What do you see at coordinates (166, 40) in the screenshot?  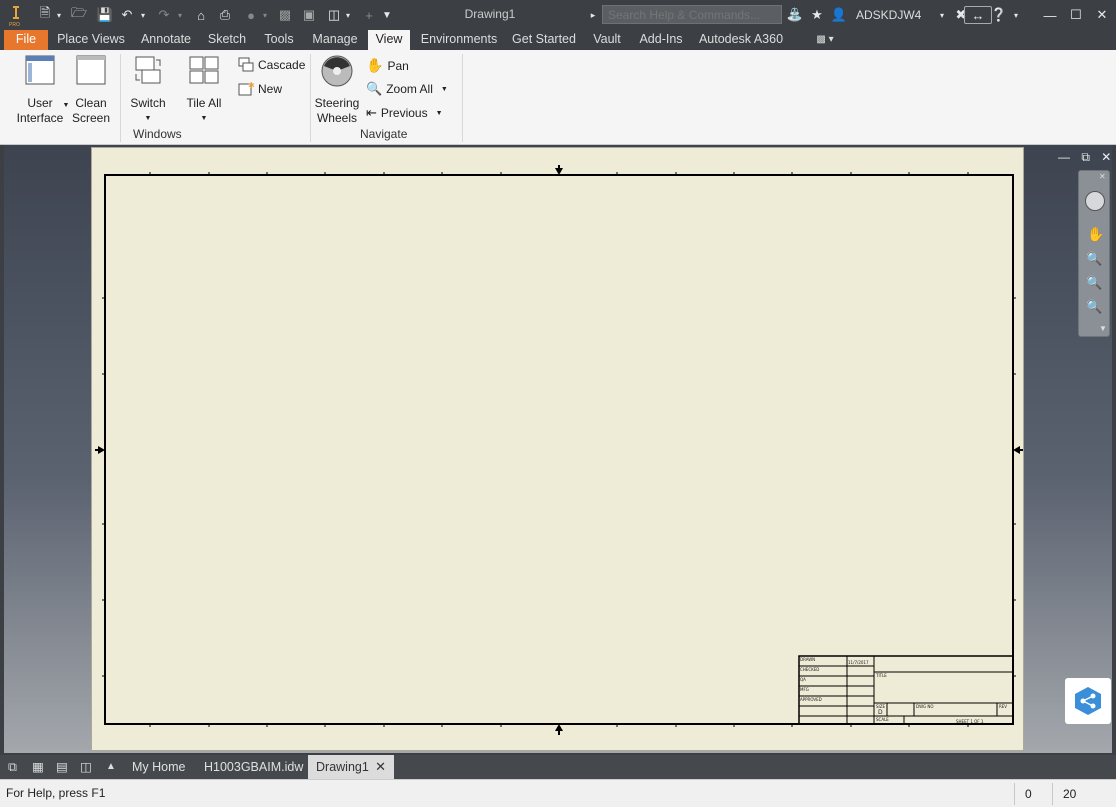 I see `tab-annotate: Annotate` at bounding box center [166, 40].